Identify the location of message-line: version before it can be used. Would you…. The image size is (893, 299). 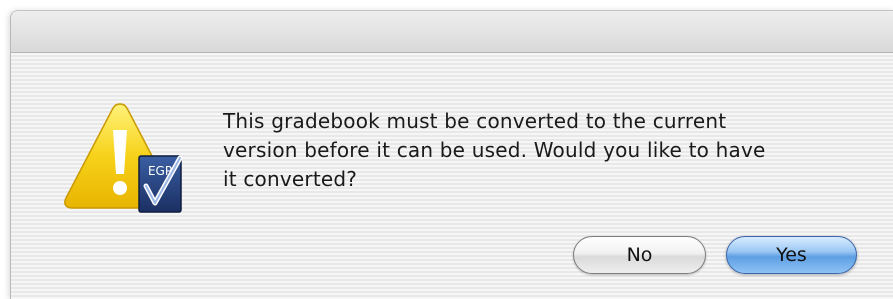
(494, 150).